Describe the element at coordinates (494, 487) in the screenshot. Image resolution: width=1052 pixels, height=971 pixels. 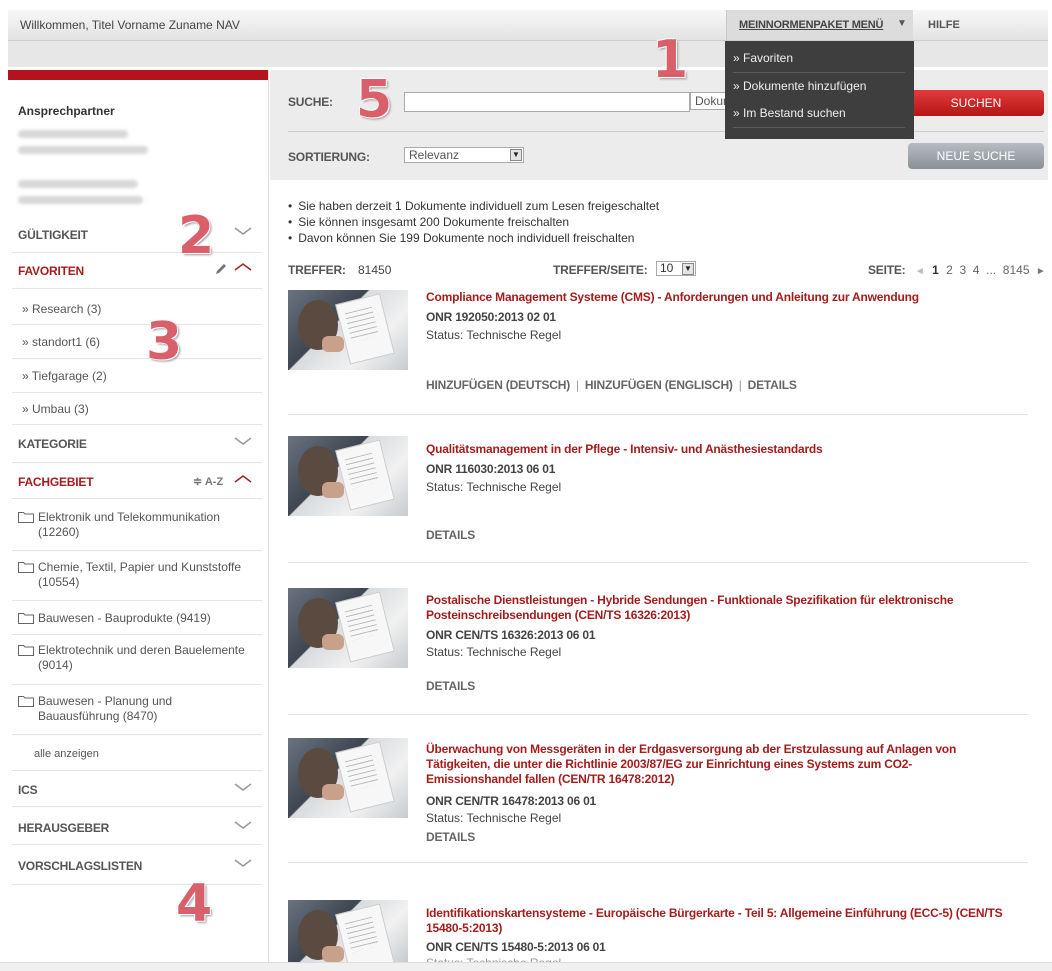
I see `result-status: Status: Technische Regel` at that location.